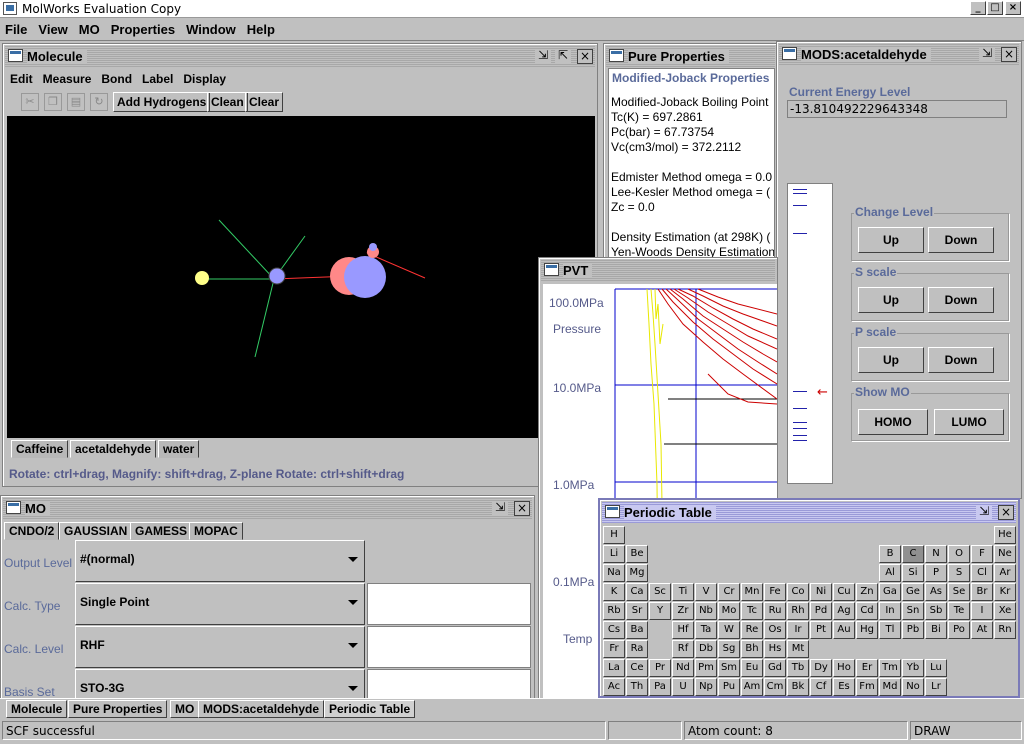 The height and width of the screenshot is (744, 1024). What do you see at coordinates (53, 102) in the screenshot?
I see `copy-icon: ❐` at bounding box center [53, 102].